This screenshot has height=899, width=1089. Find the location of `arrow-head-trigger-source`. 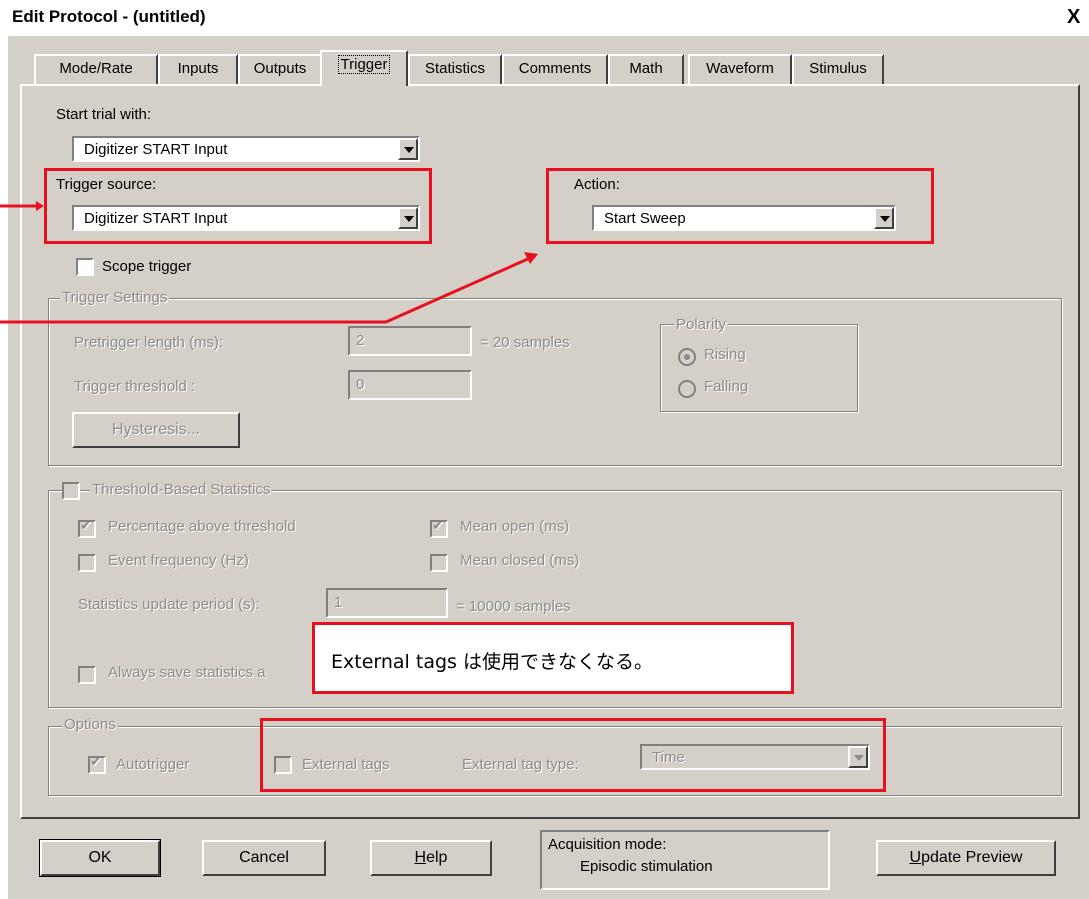

arrow-head-trigger-source is located at coordinates (40, 206).